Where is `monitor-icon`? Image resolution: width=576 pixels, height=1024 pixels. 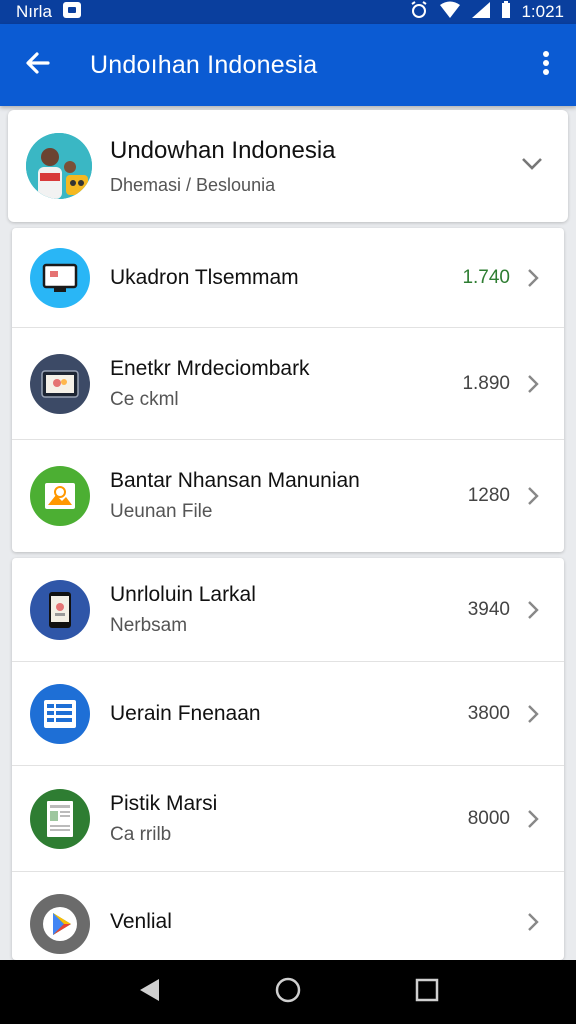
monitor-icon is located at coordinates (60, 277).